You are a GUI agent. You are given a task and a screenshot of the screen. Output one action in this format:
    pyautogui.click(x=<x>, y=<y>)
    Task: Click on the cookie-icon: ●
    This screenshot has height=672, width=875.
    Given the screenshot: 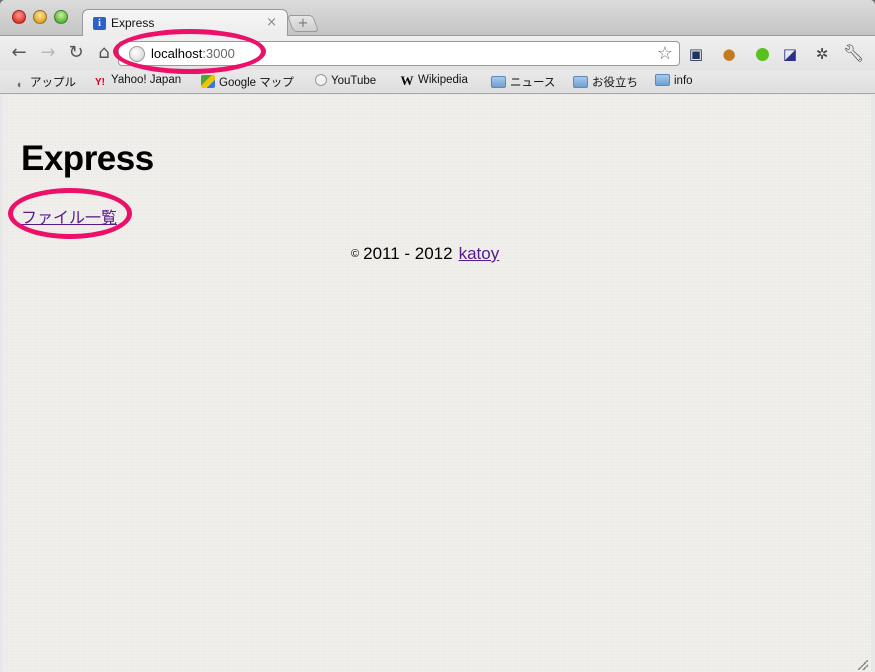 What is the action you would take?
    pyautogui.click(x=729, y=54)
    